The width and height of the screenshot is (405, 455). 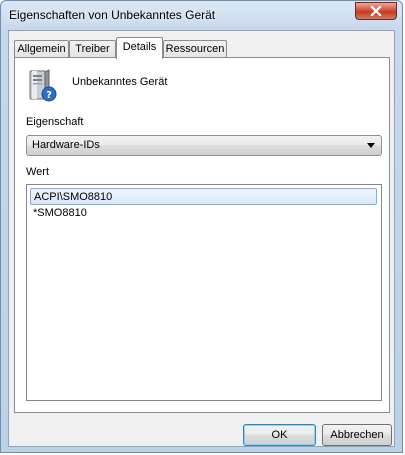 I want to click on close-button, so click(x=376, y=11).